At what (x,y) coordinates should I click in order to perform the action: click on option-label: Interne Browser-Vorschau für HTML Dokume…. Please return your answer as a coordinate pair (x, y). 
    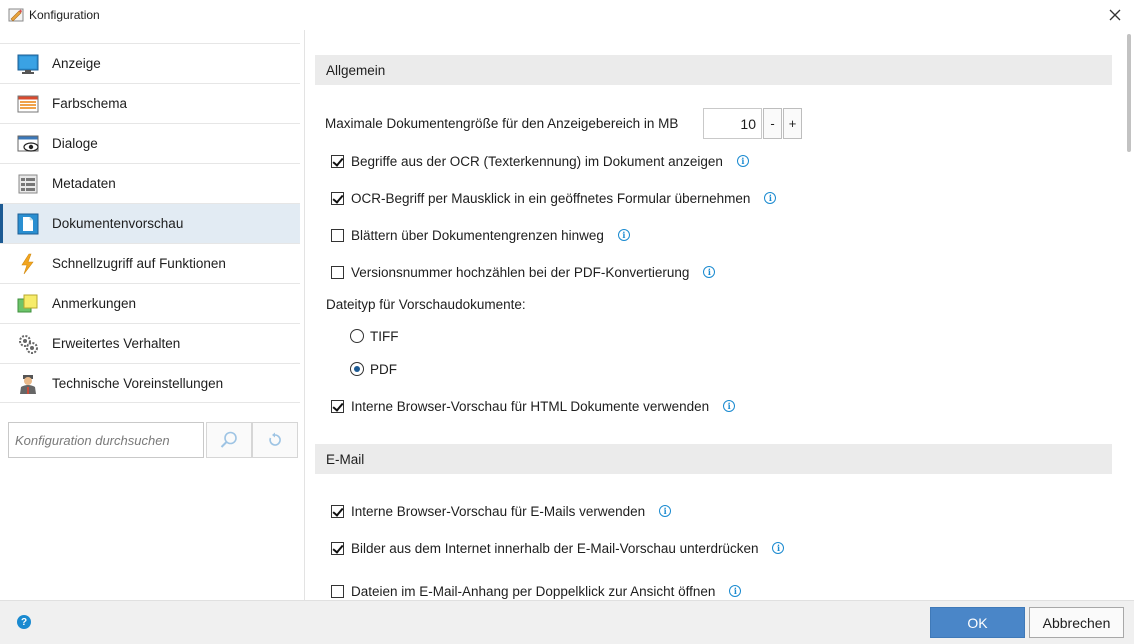
    Looking at the image, I should click on (530, 406).